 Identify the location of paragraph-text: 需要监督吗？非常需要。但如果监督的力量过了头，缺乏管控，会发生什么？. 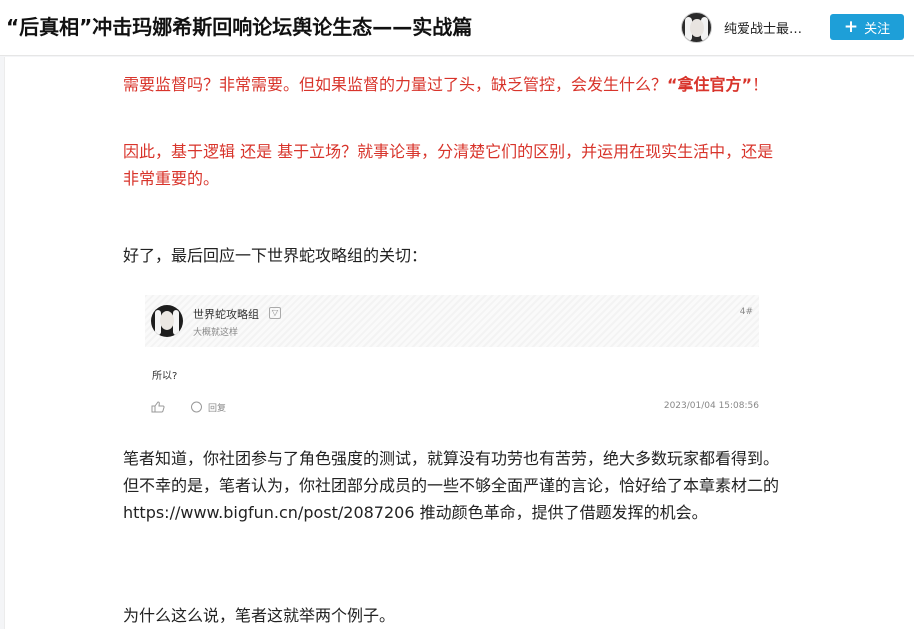
(395, 84).